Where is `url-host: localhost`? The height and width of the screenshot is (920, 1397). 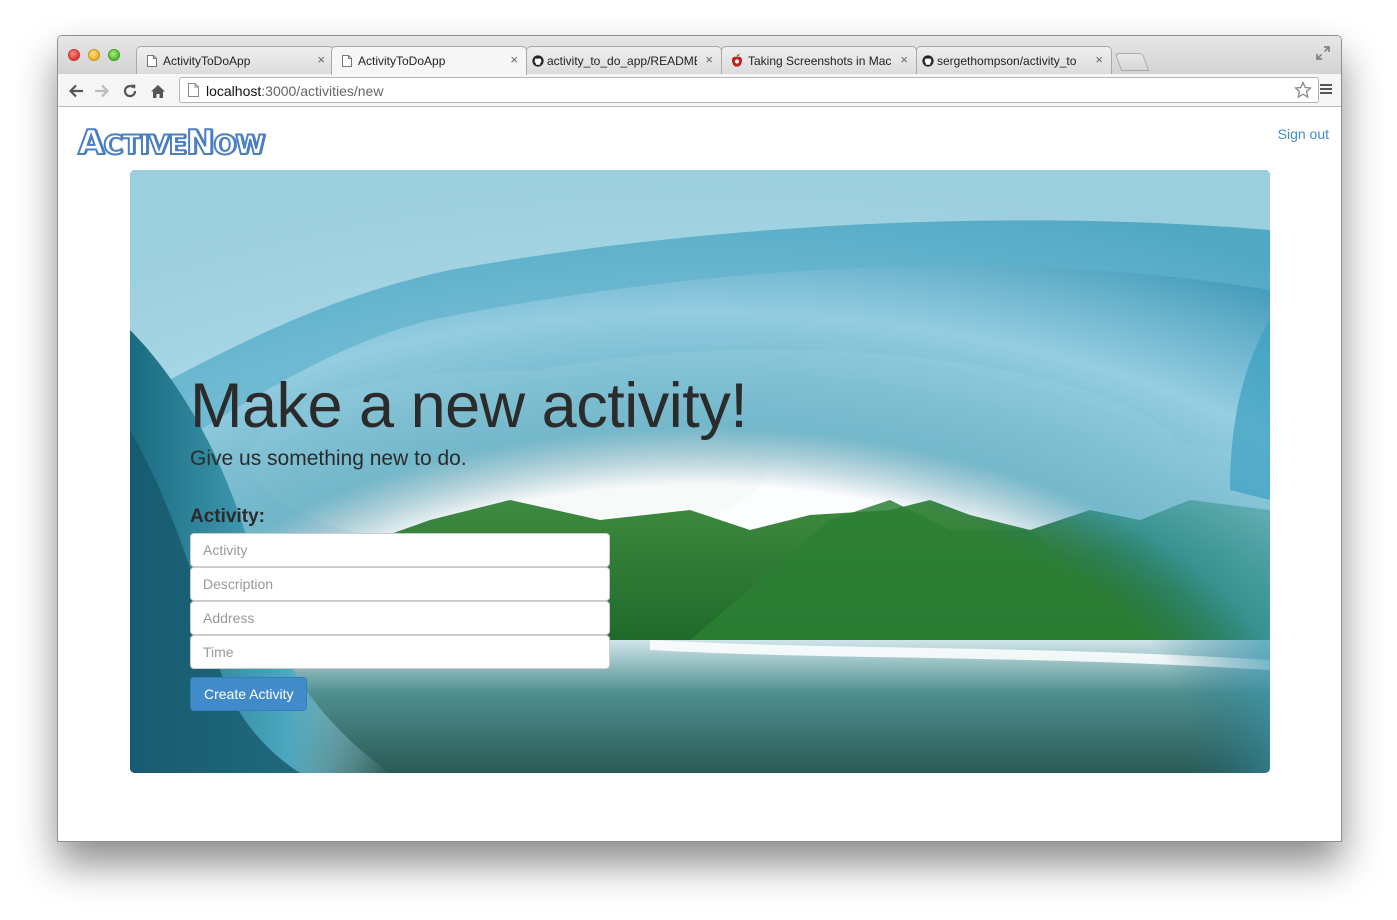
url-host: localhost is located at coordinates (234, 91).